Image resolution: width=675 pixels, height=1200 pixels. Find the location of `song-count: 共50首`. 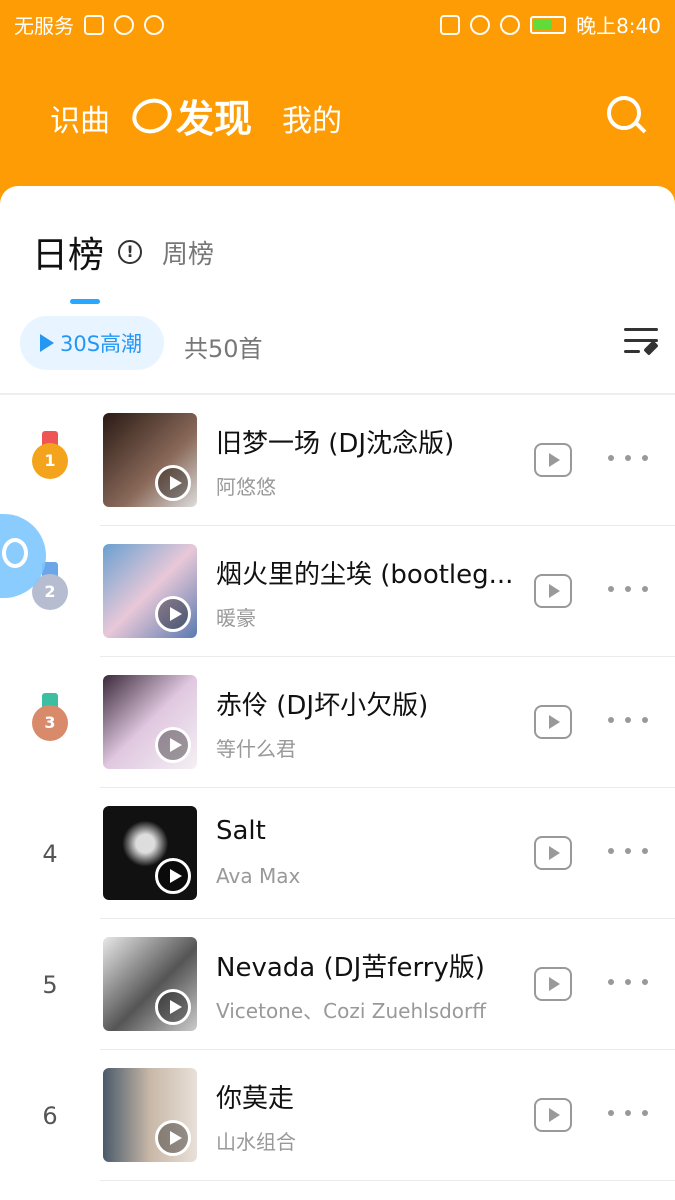

song-count: 共50首 is located at coordinates (223, 349).